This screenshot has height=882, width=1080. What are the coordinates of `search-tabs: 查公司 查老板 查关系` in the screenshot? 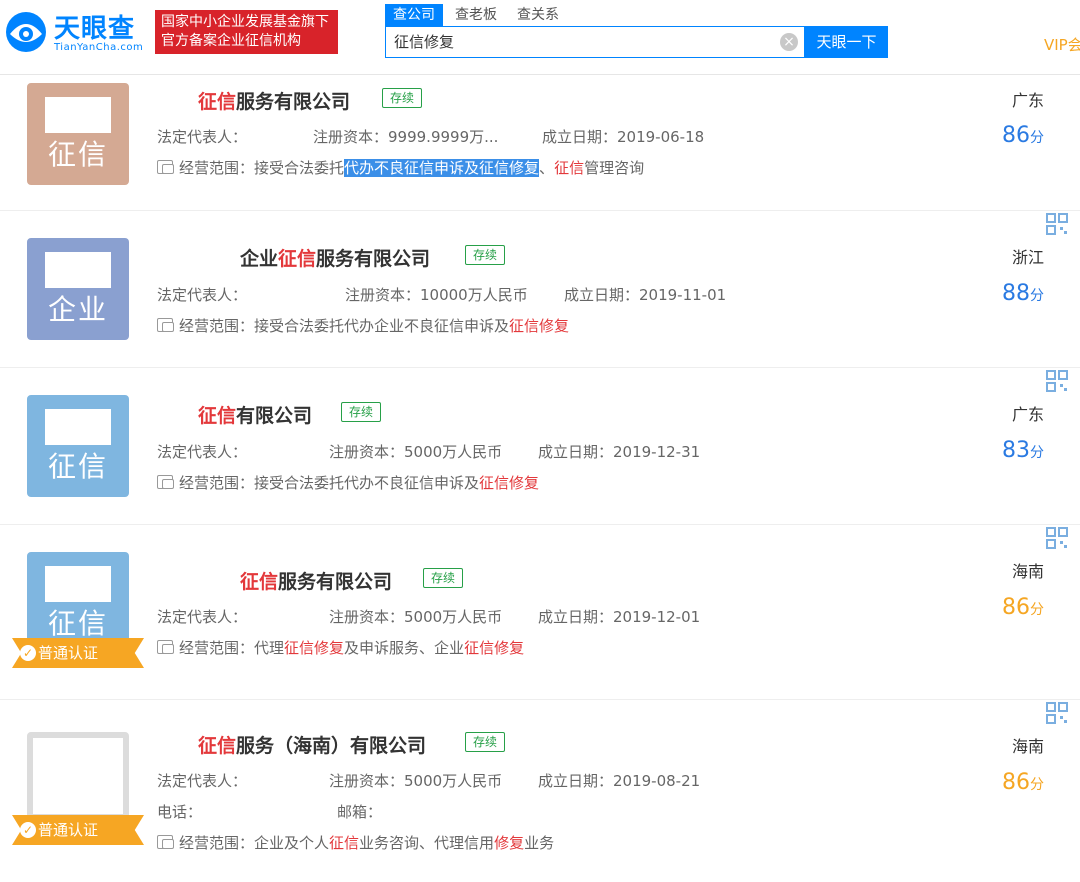 It's located at (478, 16).